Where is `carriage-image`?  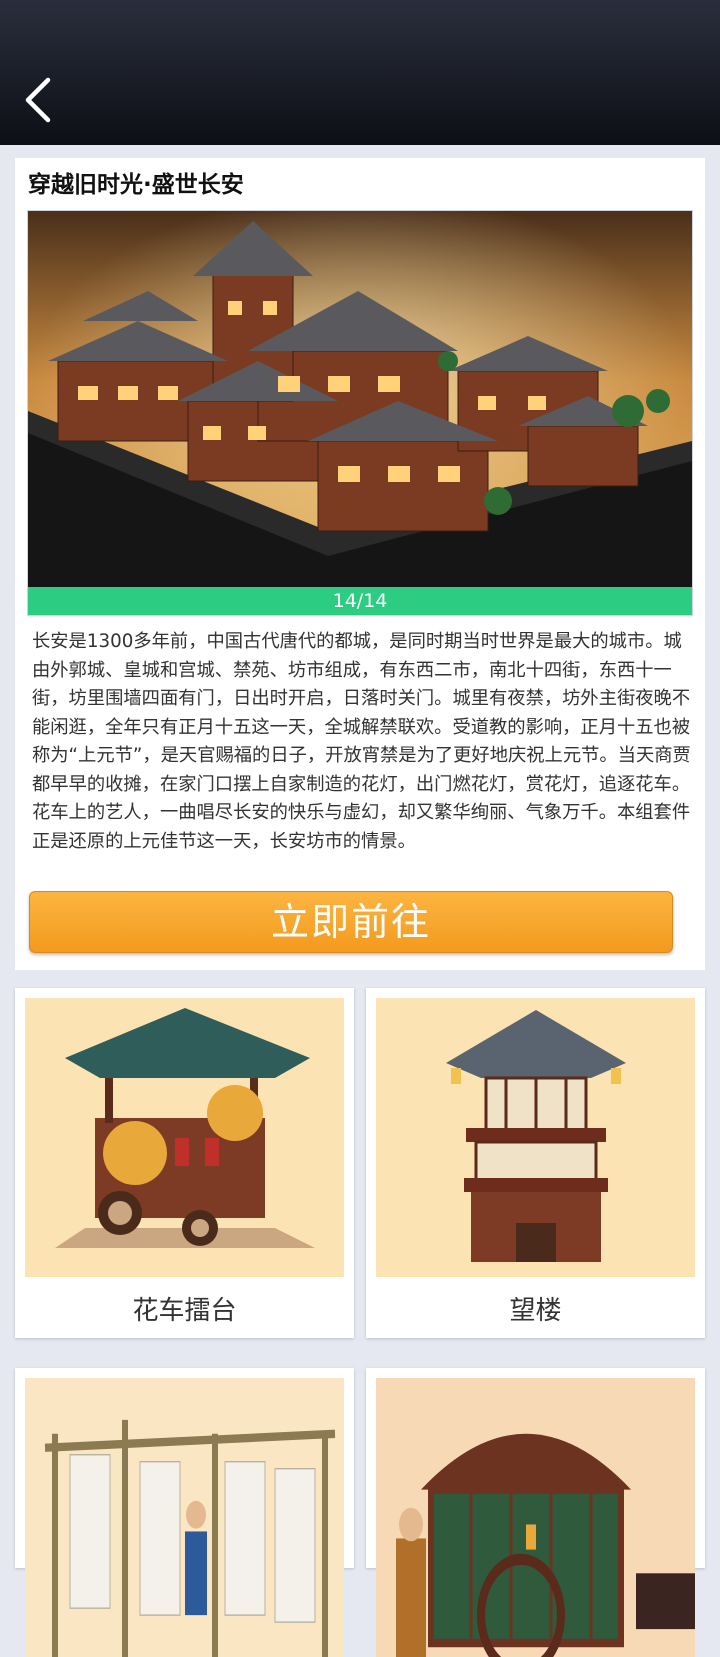
carriage-image is located at coordinates (535, 1517).